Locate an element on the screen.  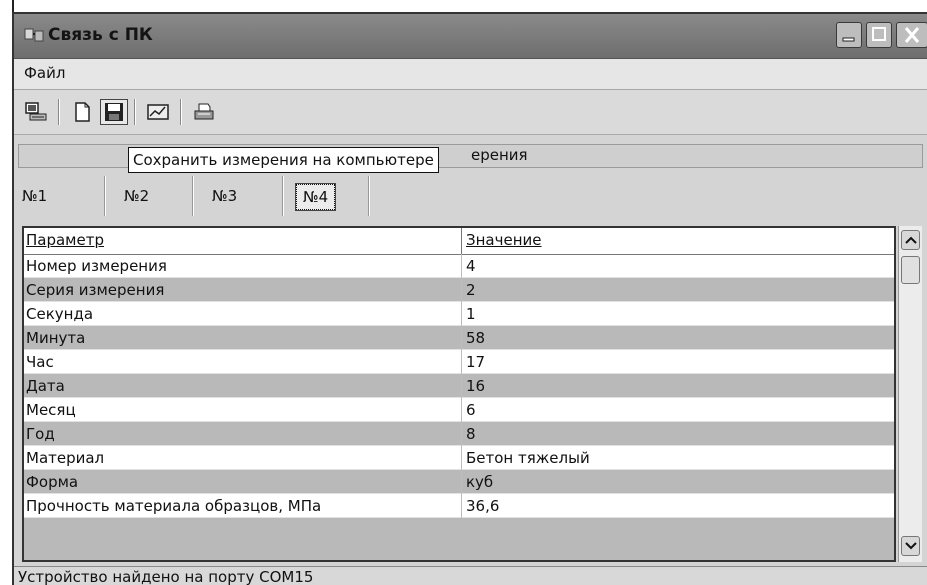
cell-value: куб is located at coordinates (480, 482).